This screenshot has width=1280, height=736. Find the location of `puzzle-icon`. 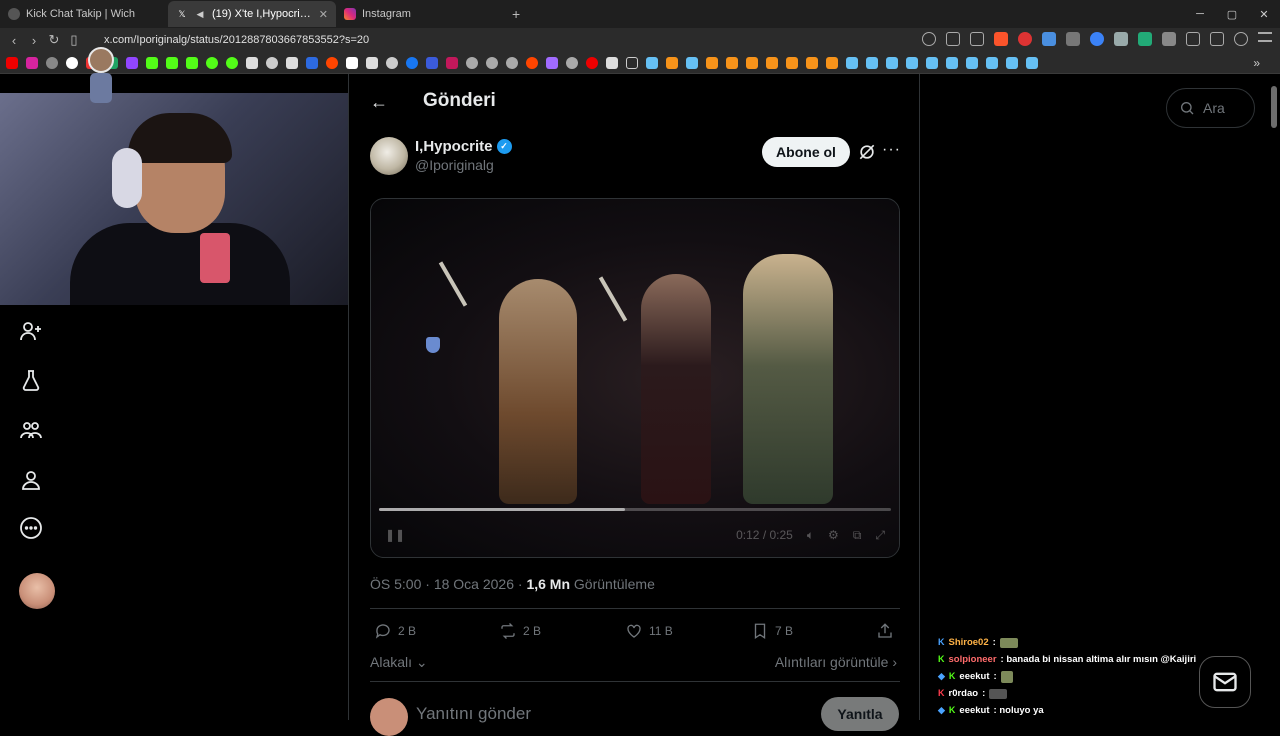

puzzle-icon is located at coordinates (1193, 39).